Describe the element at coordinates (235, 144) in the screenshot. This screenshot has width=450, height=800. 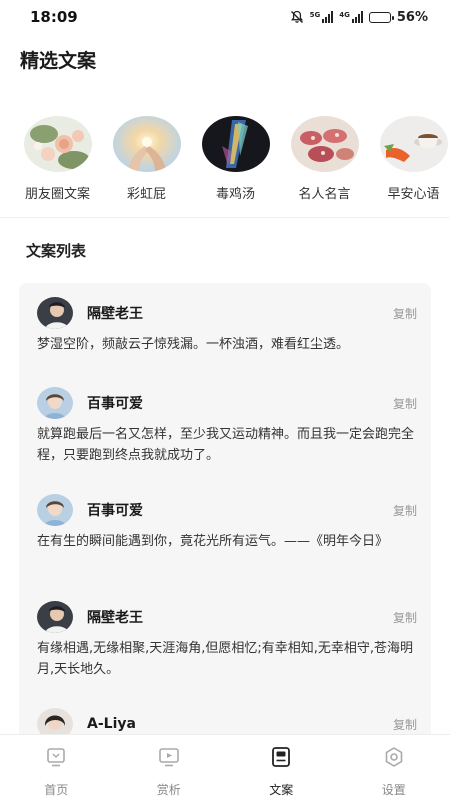
I see `prism-light-image` at that location.